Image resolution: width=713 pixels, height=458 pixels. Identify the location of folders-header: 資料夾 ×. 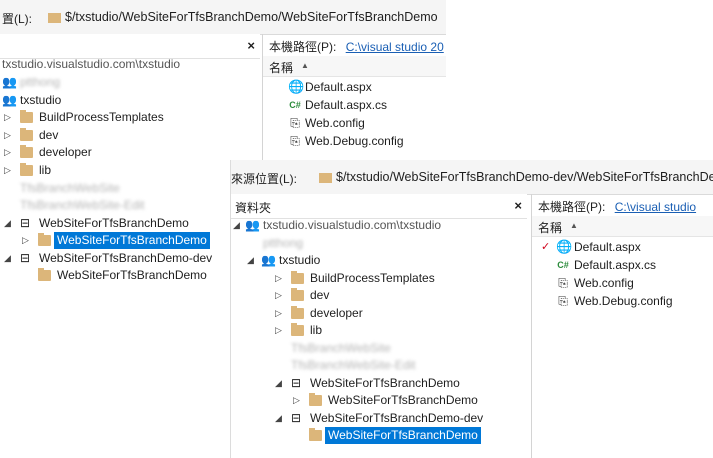
(379, 206).